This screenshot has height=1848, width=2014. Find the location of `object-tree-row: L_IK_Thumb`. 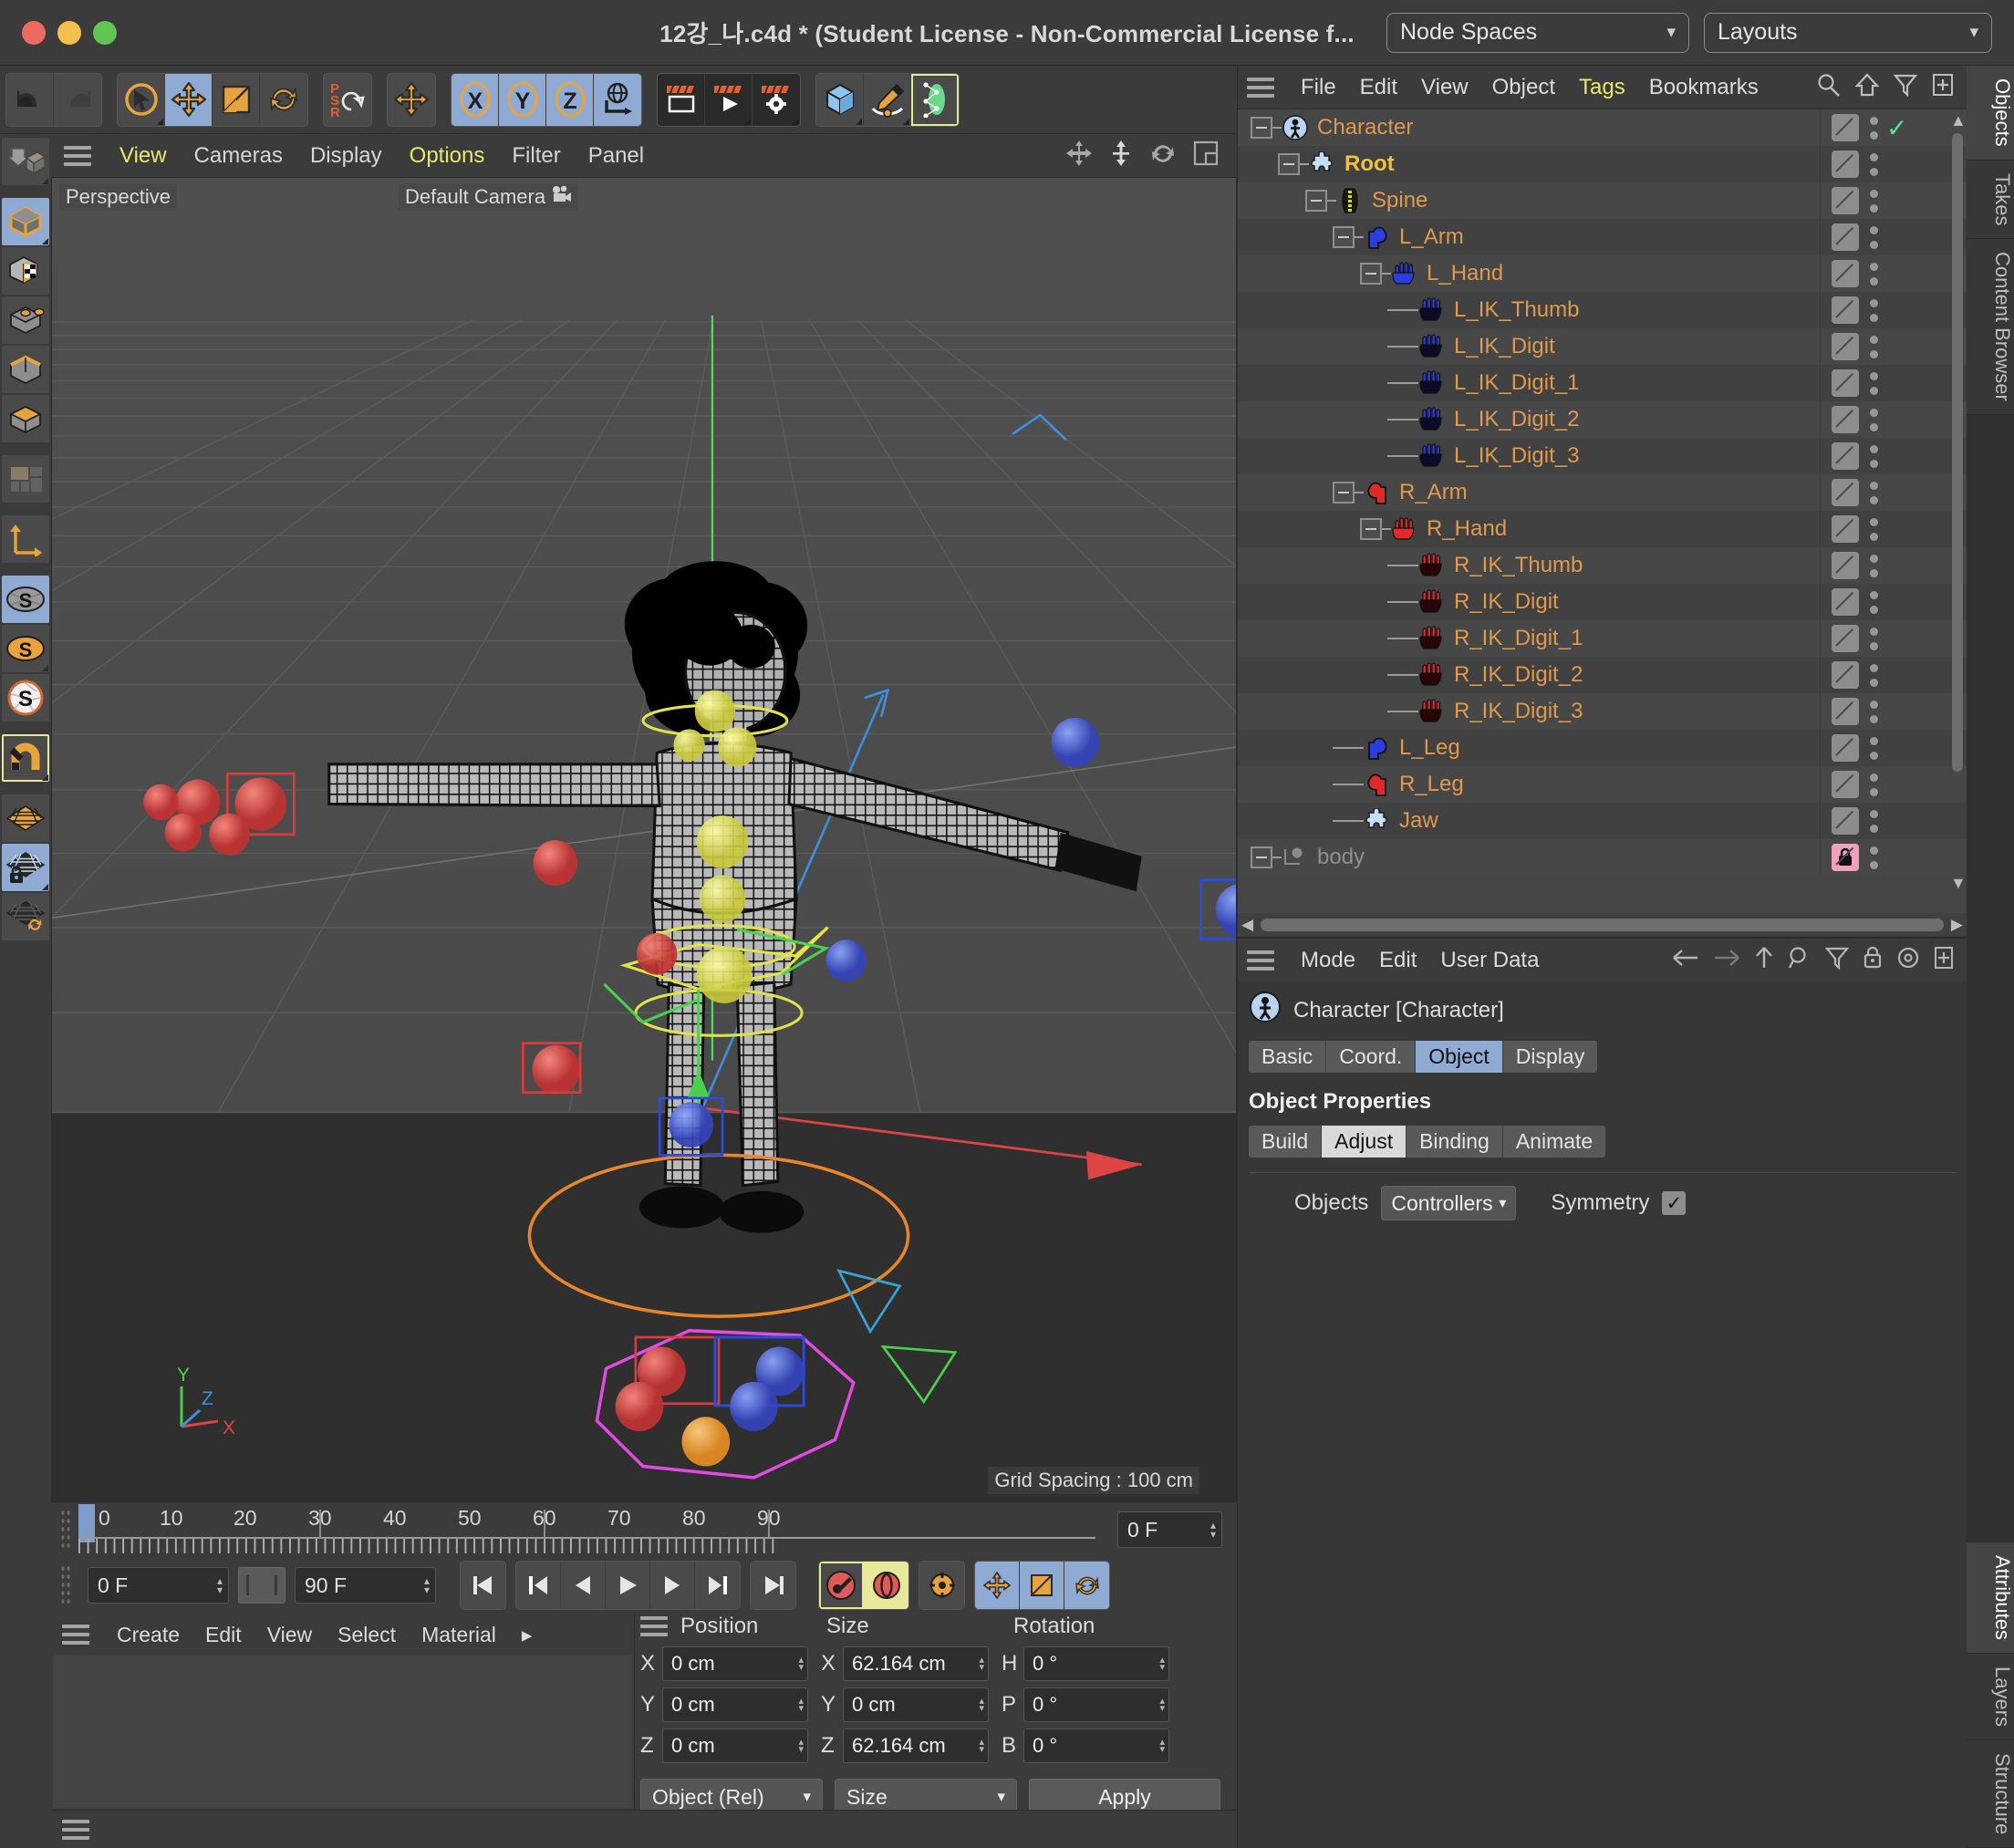

object-tree-row: L_IK_Thumb is located at coordinates (1602, 310).